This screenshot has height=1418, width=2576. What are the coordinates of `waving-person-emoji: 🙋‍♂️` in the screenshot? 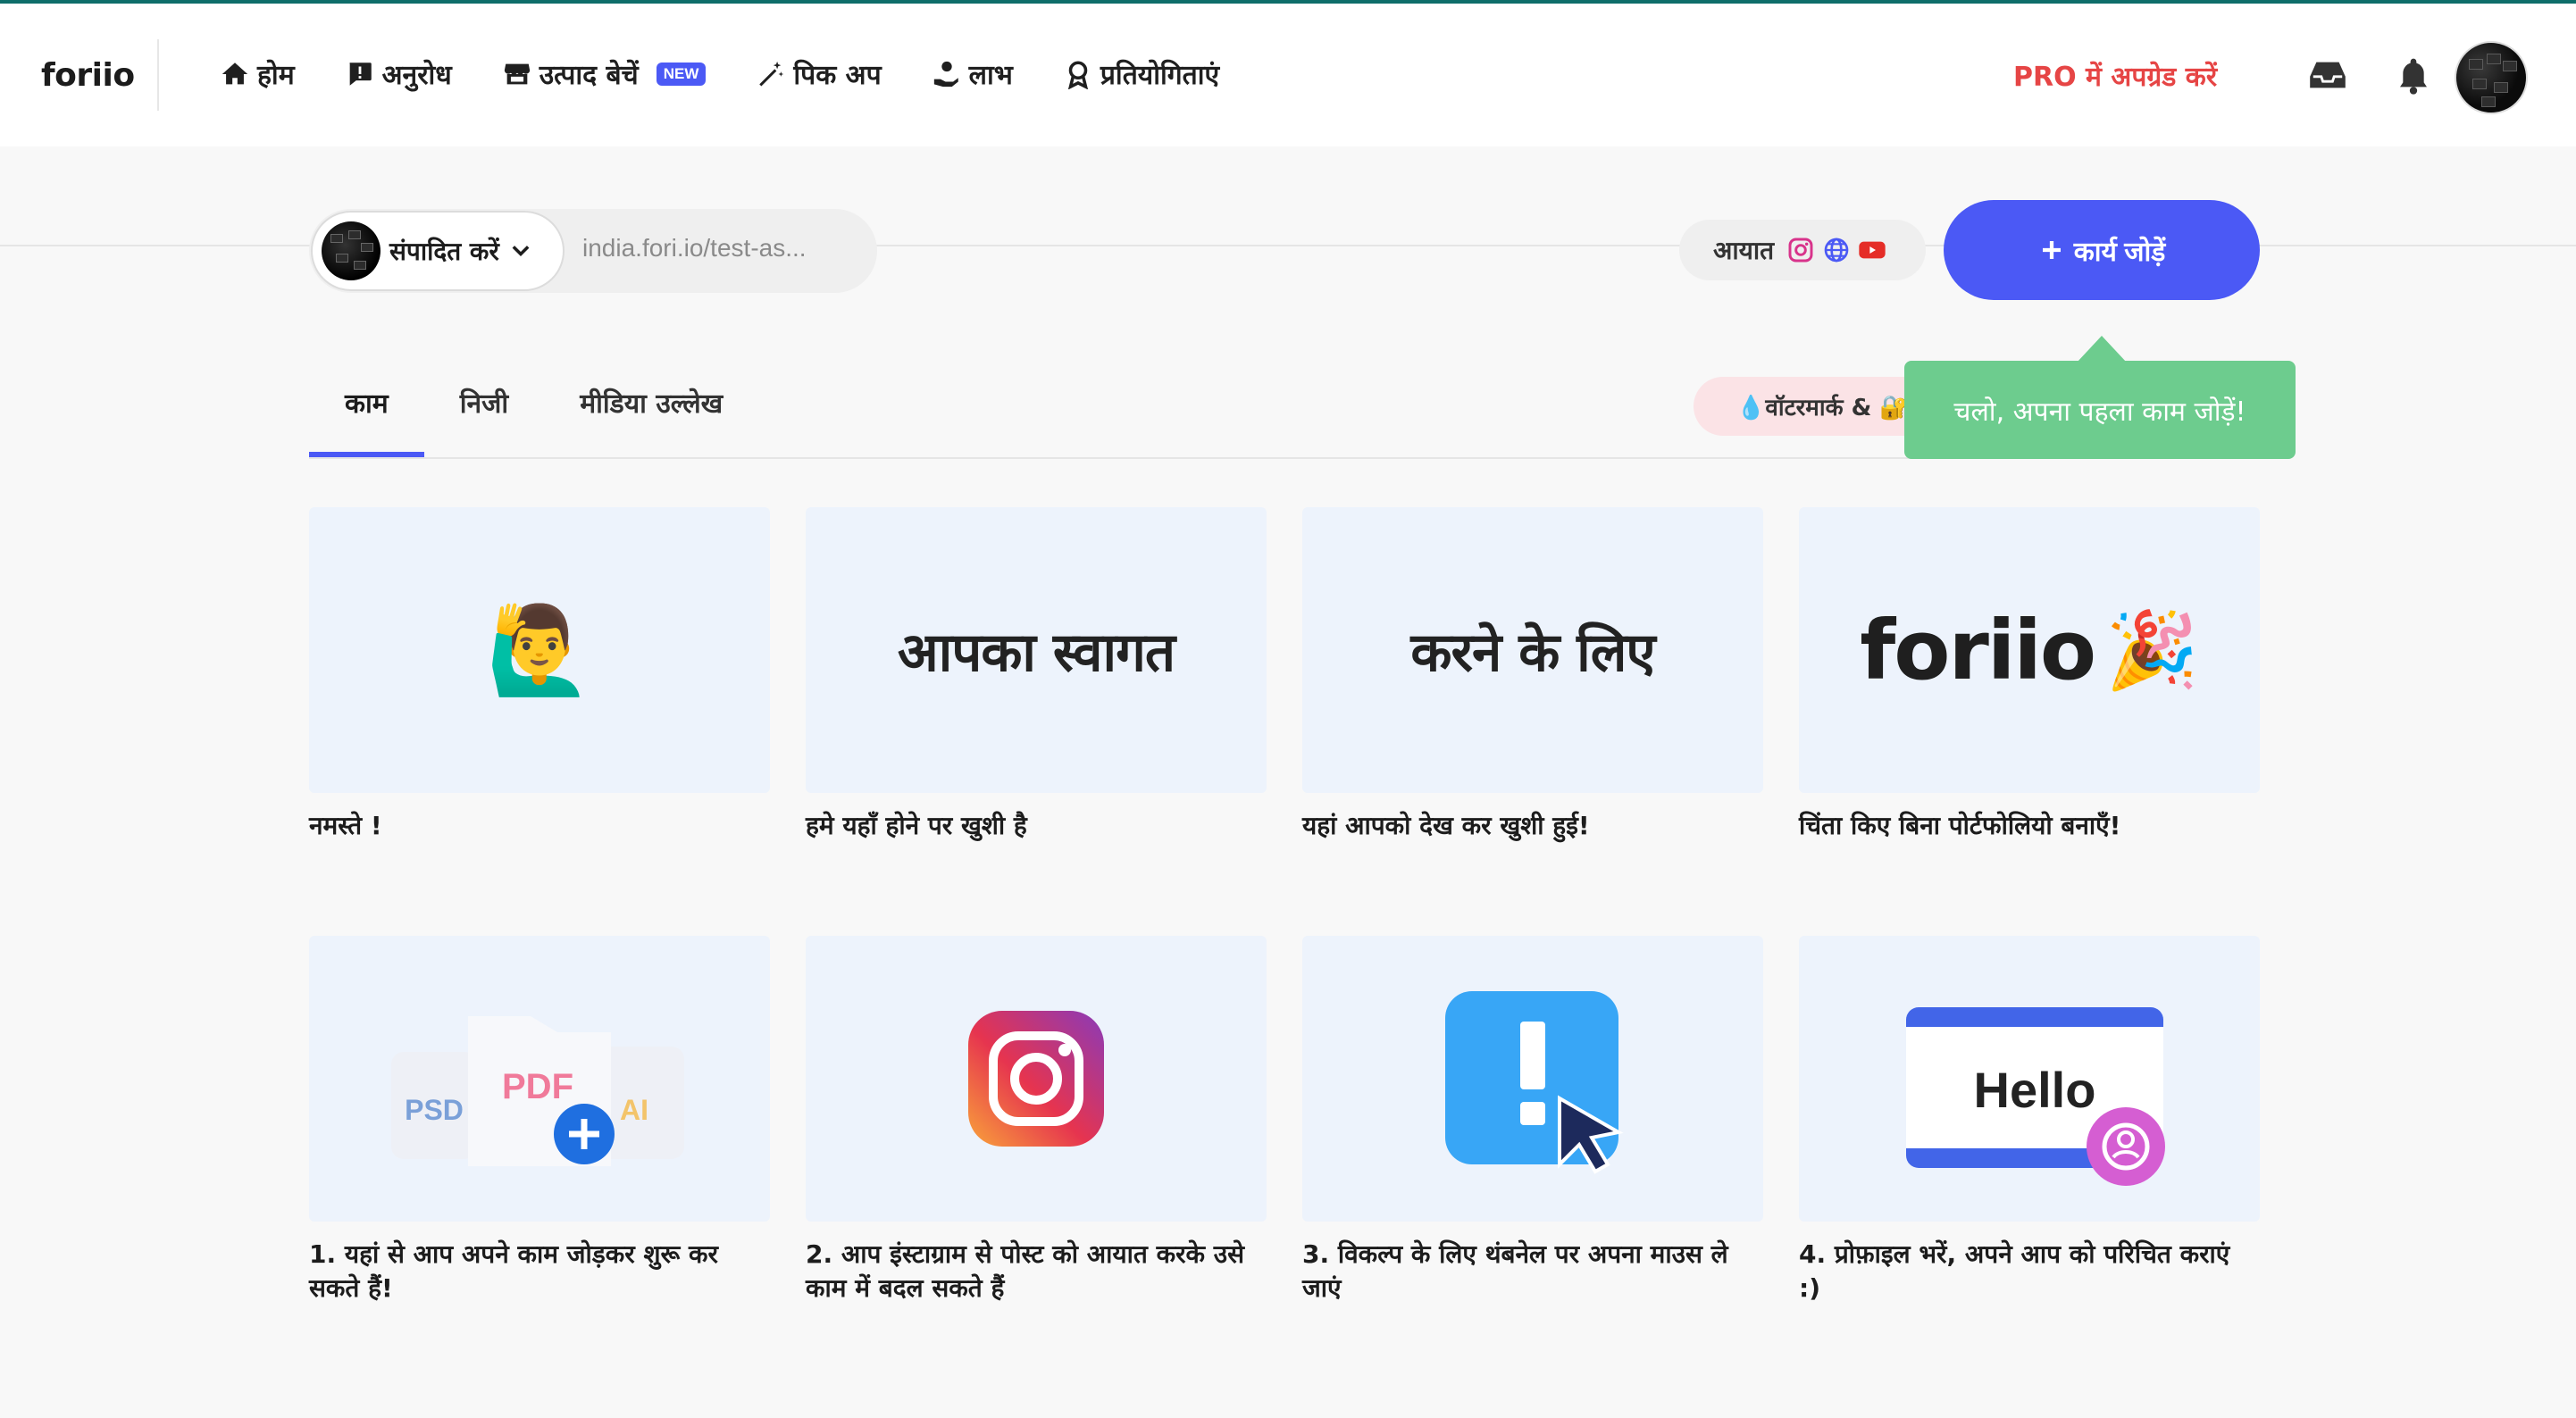 It's located at (540, 649).